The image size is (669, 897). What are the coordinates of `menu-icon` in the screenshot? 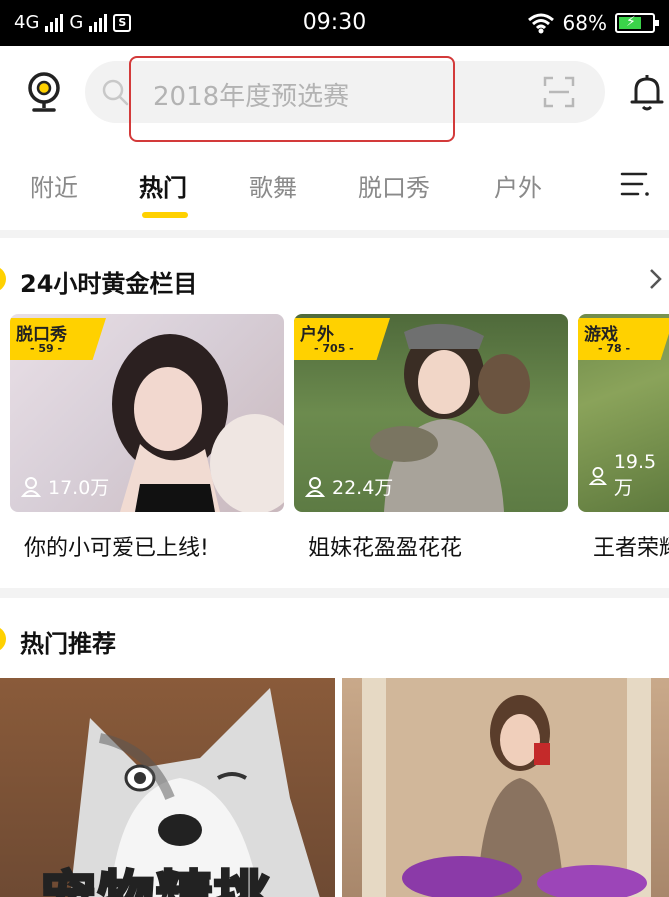 It's located at (635, 184).